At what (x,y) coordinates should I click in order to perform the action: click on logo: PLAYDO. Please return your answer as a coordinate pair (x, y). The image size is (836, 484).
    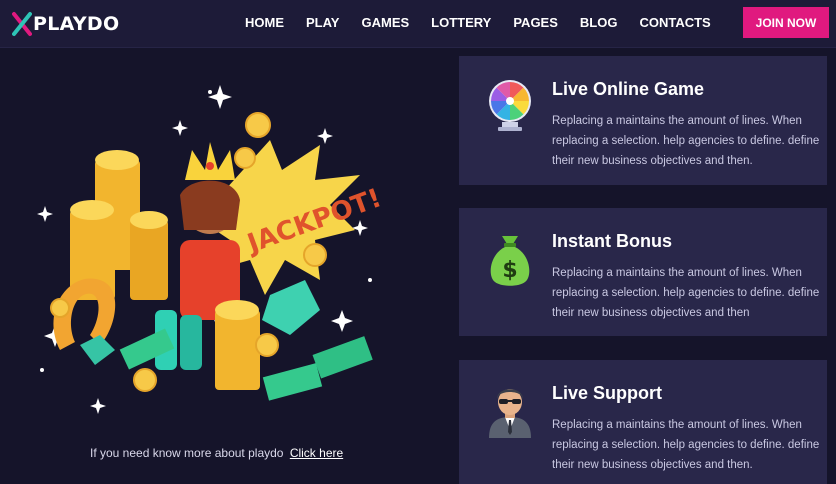
    Looking at the image, I should click on (65, 24).